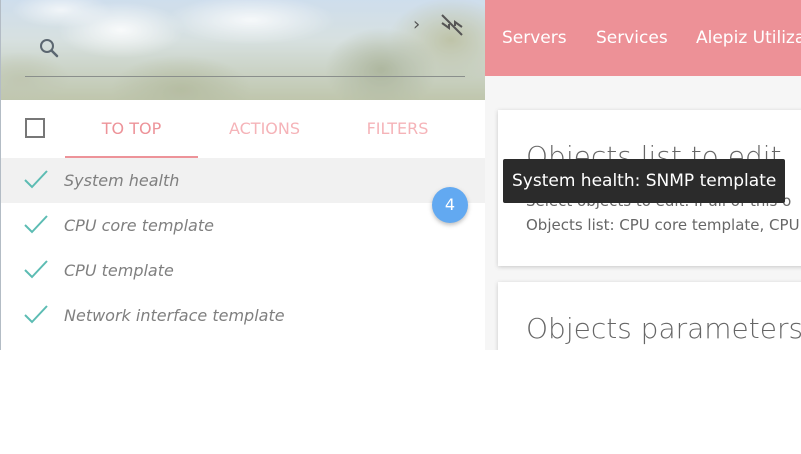 The width and height of the screenshot is (801, 454). What do you see at coordinates (748, 38) in the screenshot?
I see `nav-alepiz-utilization: Alepiz Utilizat` at bounding box center [748, 38].